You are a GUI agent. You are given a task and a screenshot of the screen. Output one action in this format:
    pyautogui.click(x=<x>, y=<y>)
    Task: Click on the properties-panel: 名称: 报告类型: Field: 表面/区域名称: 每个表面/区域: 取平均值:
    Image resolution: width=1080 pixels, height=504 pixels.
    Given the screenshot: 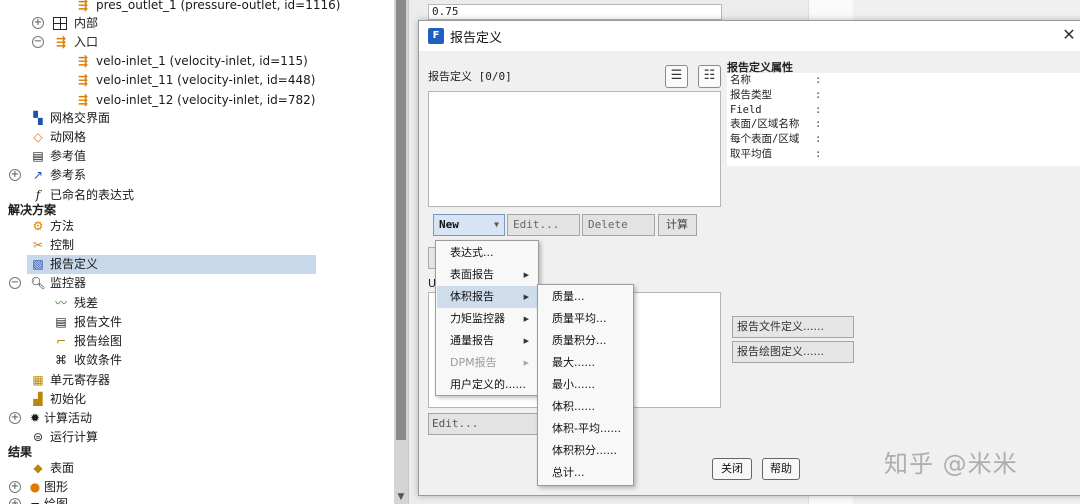 What is the action you would take?
    pyautogui.click(x=903, y=119)
    